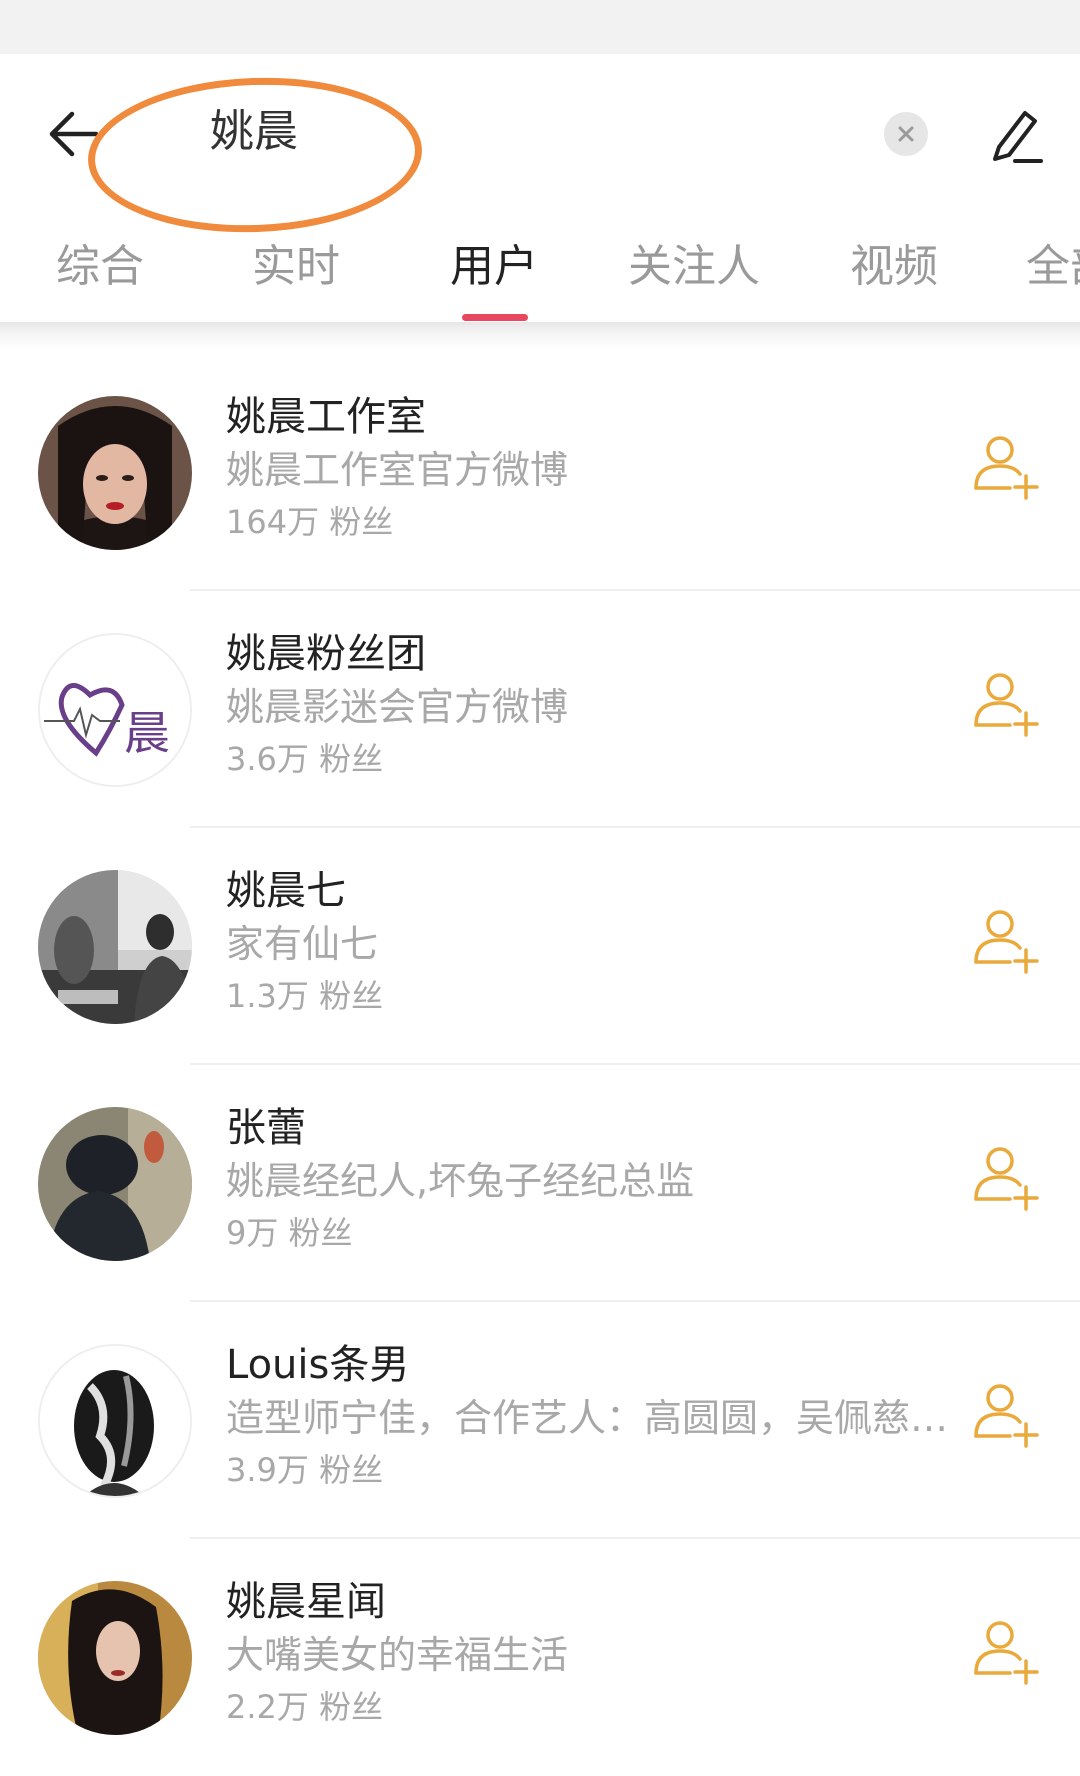 The height and width of the screenshot is (1776, 1080). What do you see at coordinates (310, 522) in the screenshot?
I see `fan-count: 164万 粉丝` at bounding box center [310, 522].